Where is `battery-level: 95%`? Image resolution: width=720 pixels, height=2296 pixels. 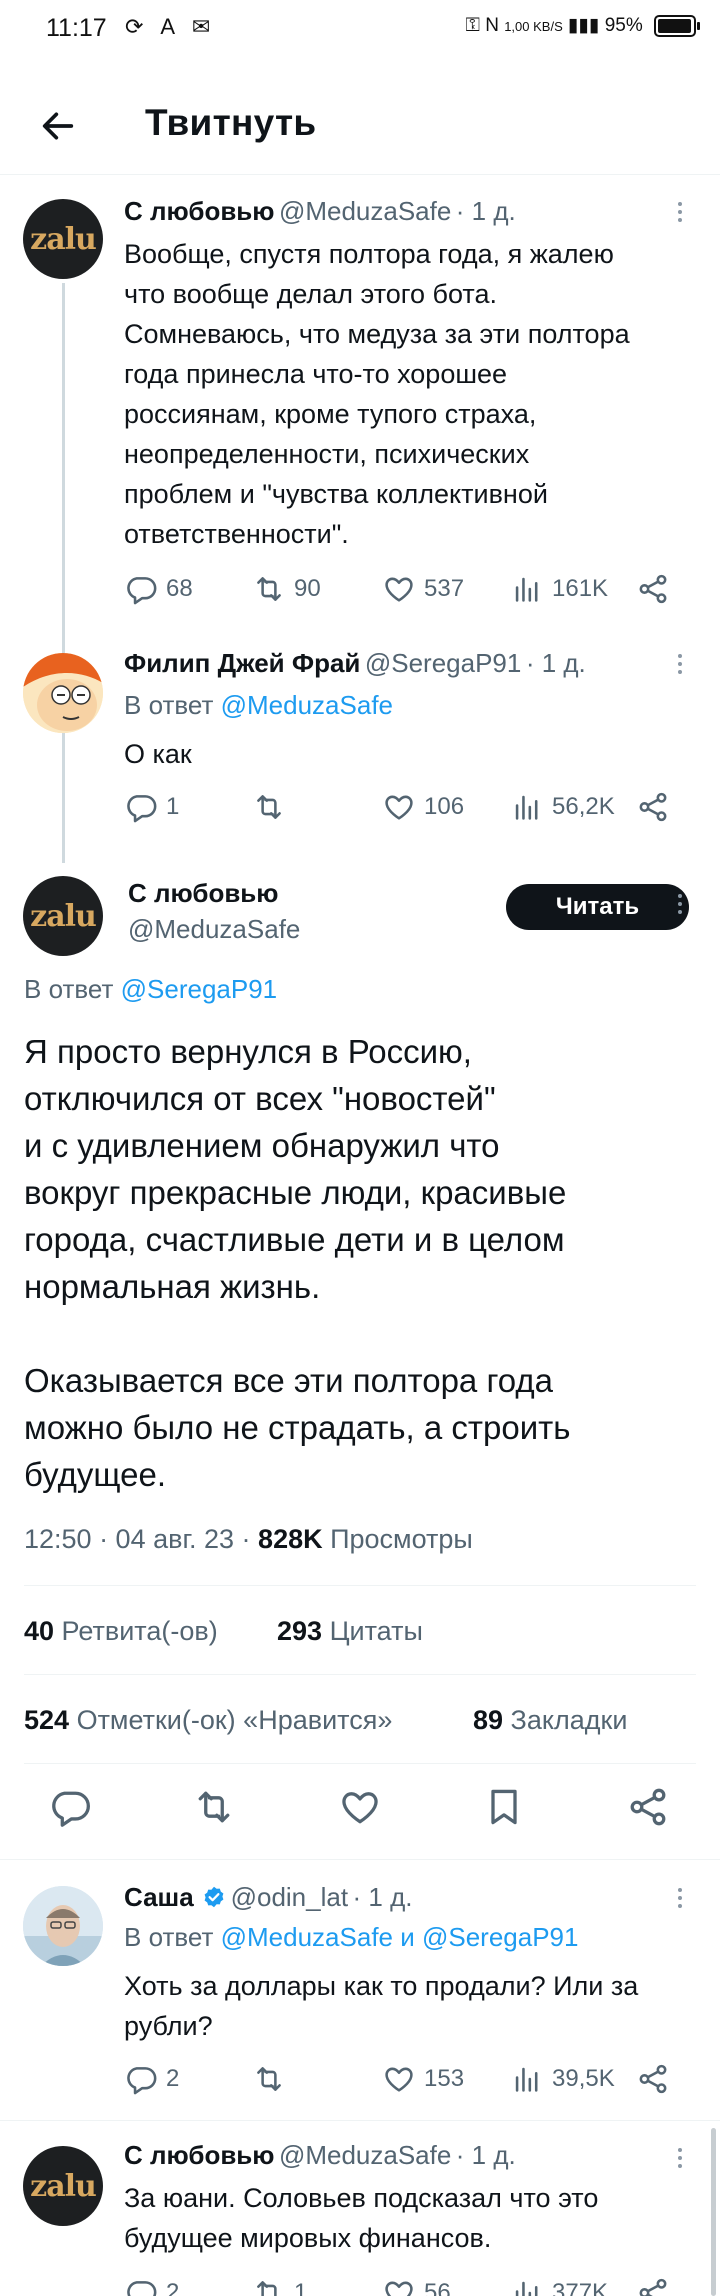 battery-level: 95% is located at coordinates (623, 25).